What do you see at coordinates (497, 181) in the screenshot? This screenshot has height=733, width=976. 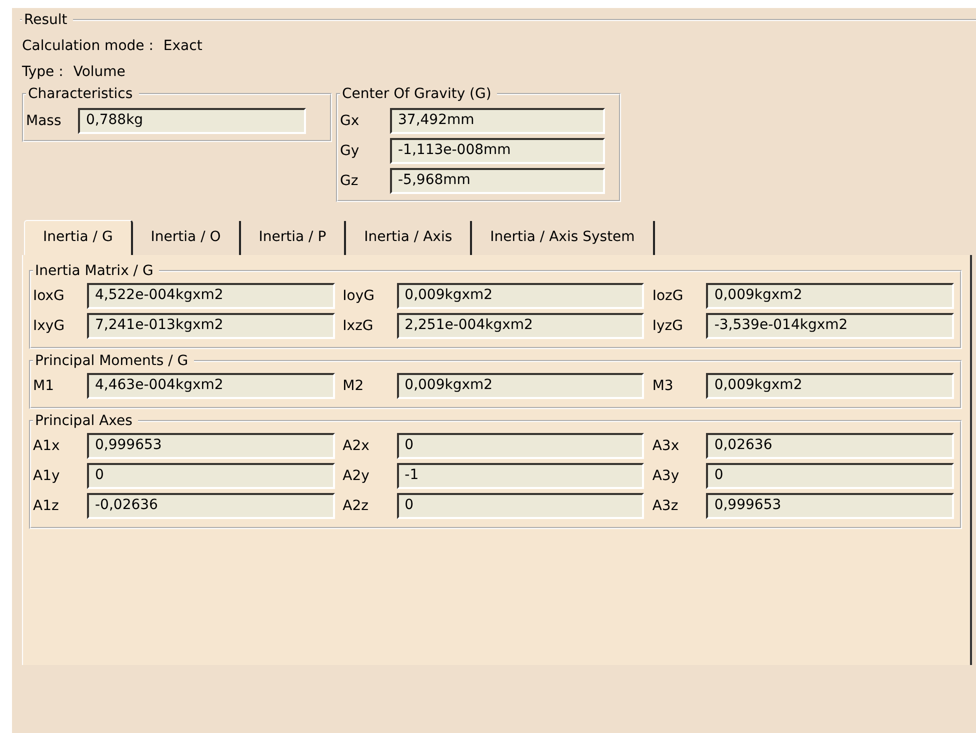 I see `value-field: -5,968mm` at bounding box center [497, 181].